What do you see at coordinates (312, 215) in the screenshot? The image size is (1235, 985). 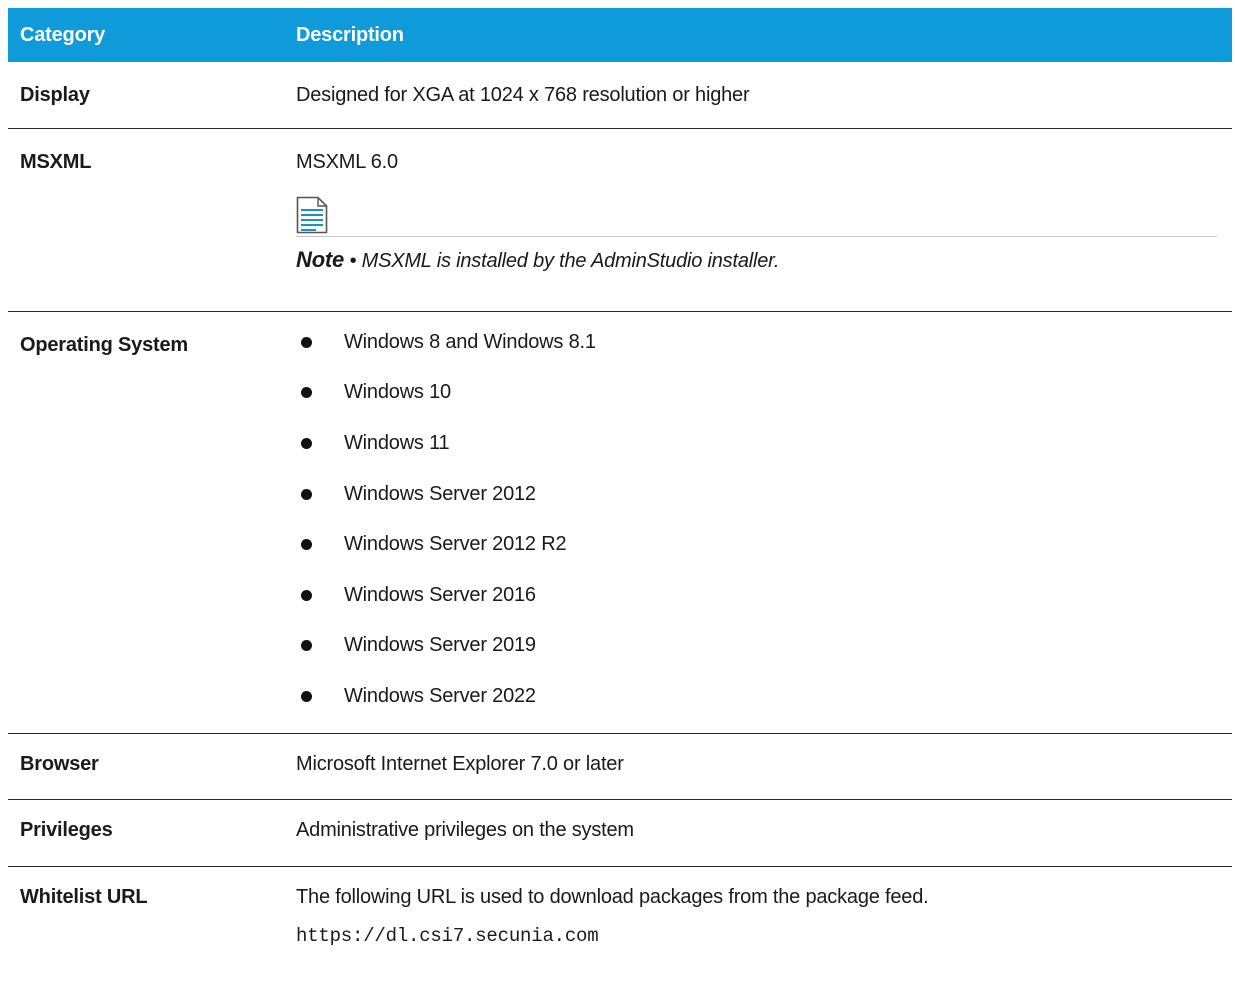 I see `document-note-icon` at bounding box center [312, 215].